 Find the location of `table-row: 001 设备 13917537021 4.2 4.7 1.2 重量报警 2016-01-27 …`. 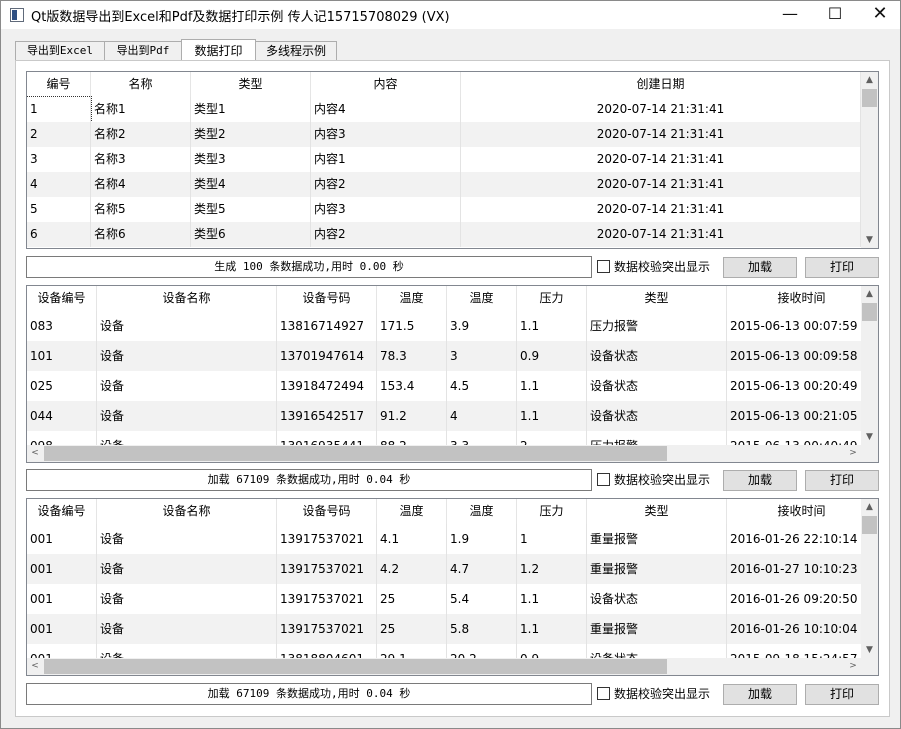

table-row: 001 设备 13917537021 4.2 4.7 1.2 重量报警 2016-01-27 … is located at coordinates (452, 569).